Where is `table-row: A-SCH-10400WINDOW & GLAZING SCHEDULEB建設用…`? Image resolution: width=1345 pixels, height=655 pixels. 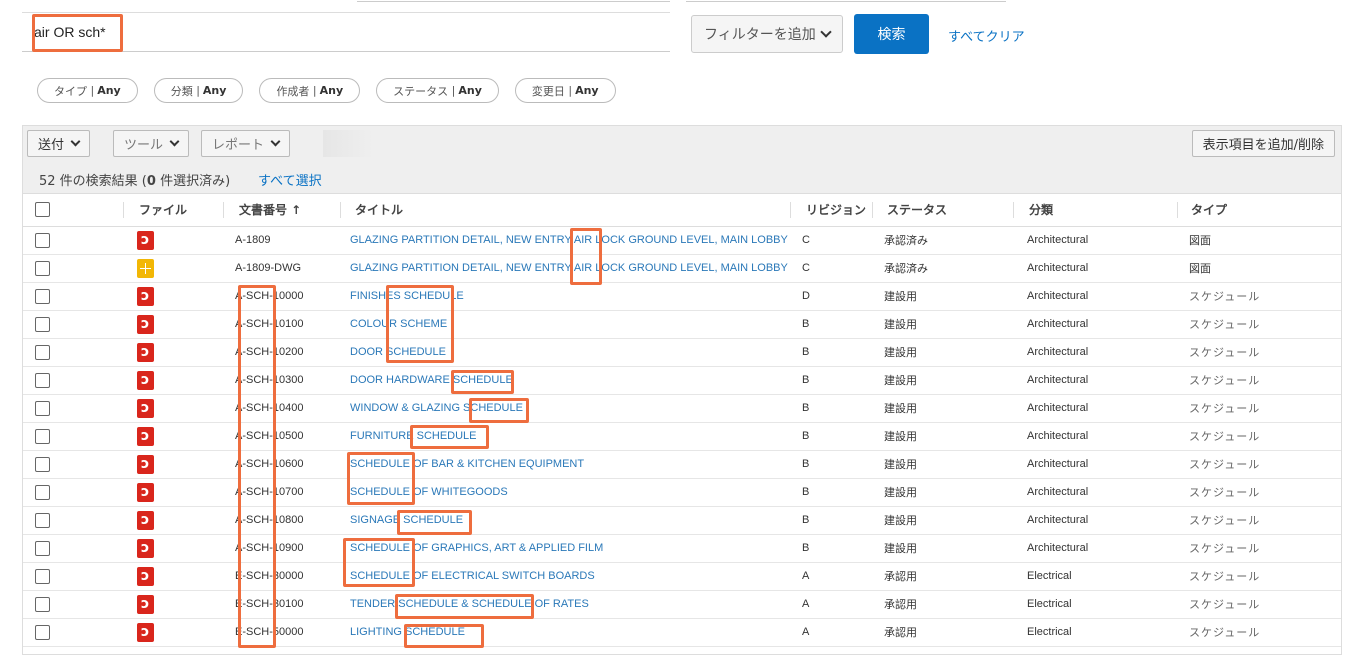
table-row: A-SCH-10400WINDOW & GLAZING SCHEDULEB建設用… is located at coordinates (682, 408).